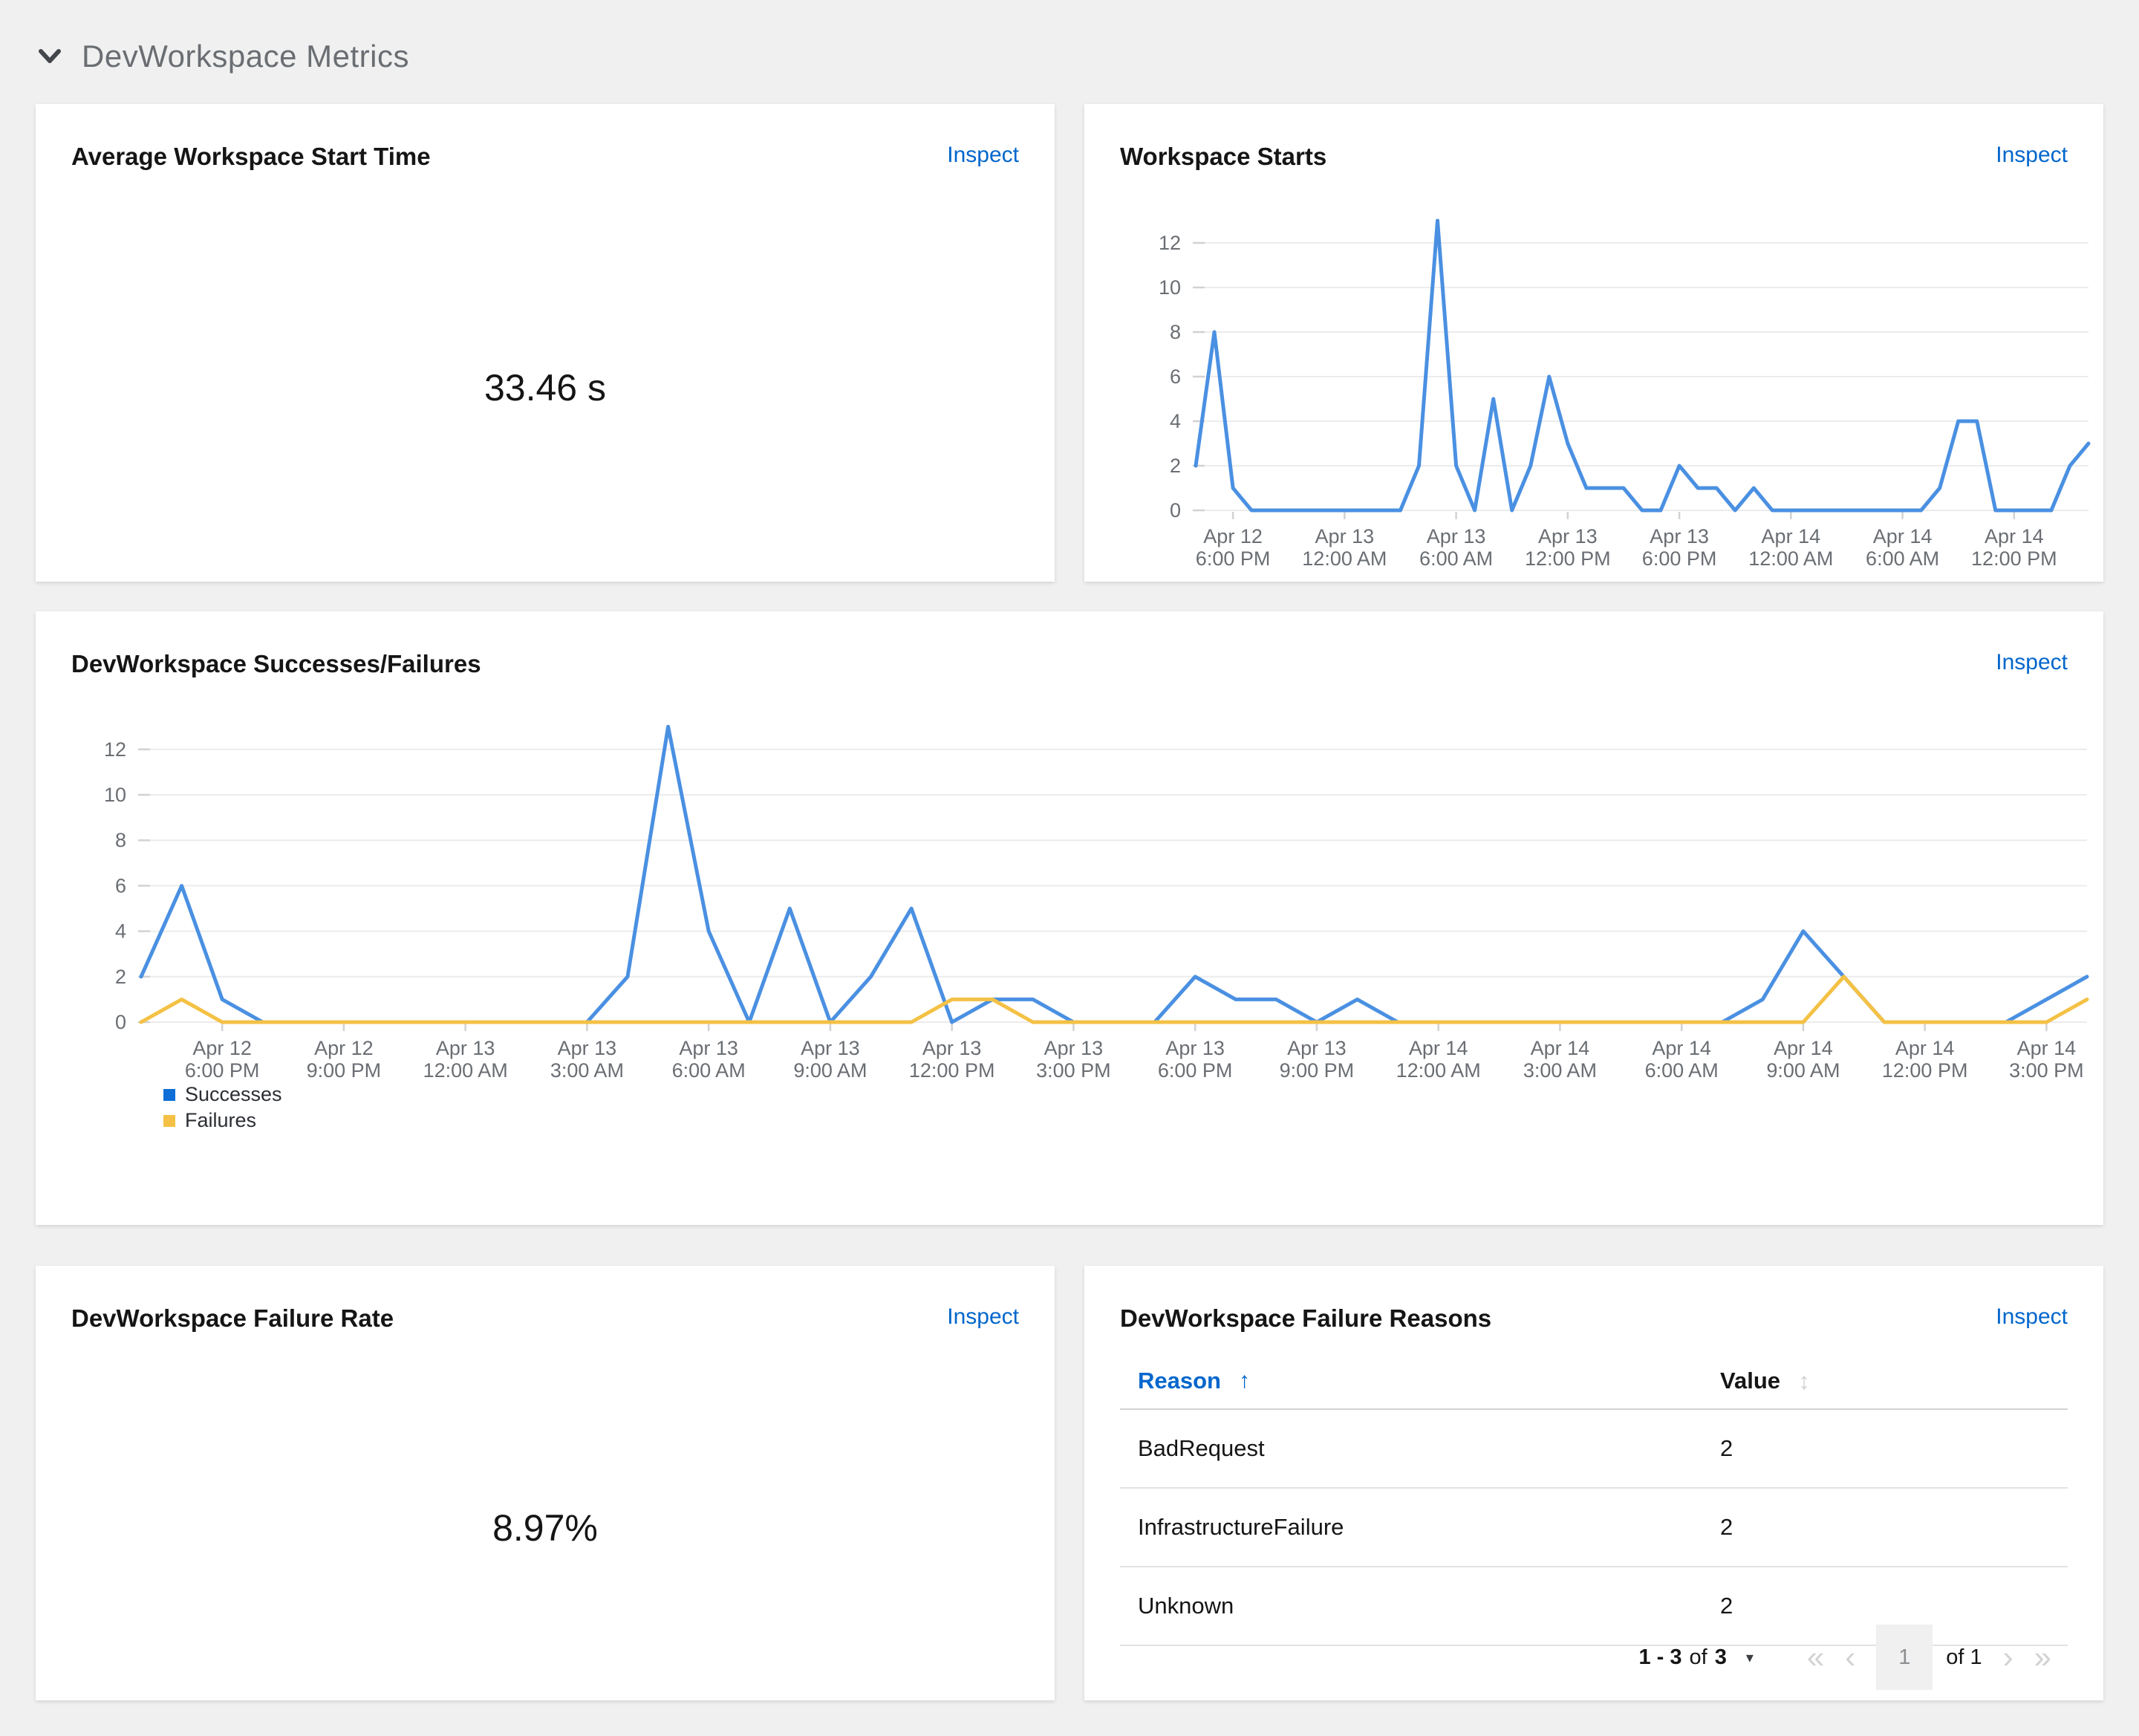 Image resolution: width=2139 pixels, height=1736 pixels. Describe the element at coordinates (1179, 1381) in the screenshot. I see `column-label: Reason` at that location.